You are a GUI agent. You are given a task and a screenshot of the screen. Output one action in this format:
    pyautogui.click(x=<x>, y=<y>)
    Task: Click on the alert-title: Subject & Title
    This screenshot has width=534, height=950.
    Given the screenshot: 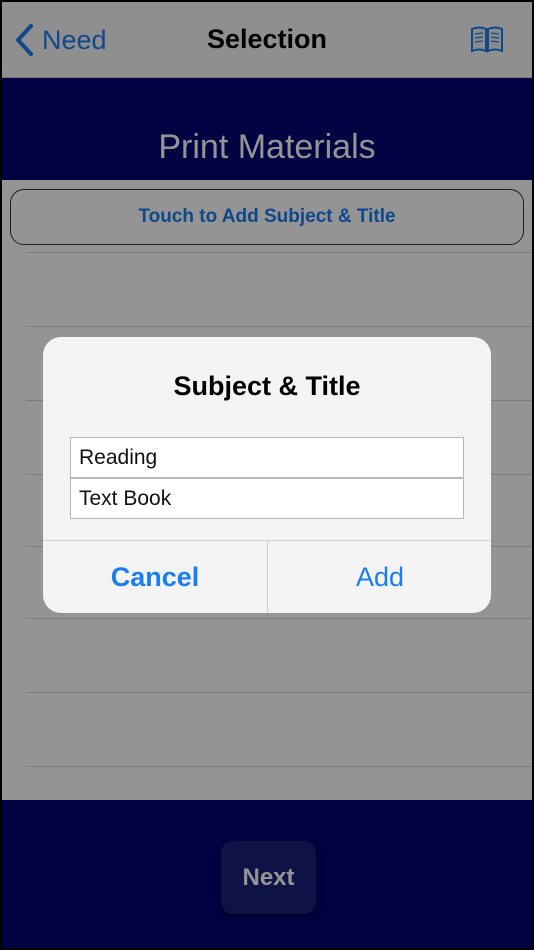 What is the action you would take?
    pyautogui.click(x=267, y=386)
    